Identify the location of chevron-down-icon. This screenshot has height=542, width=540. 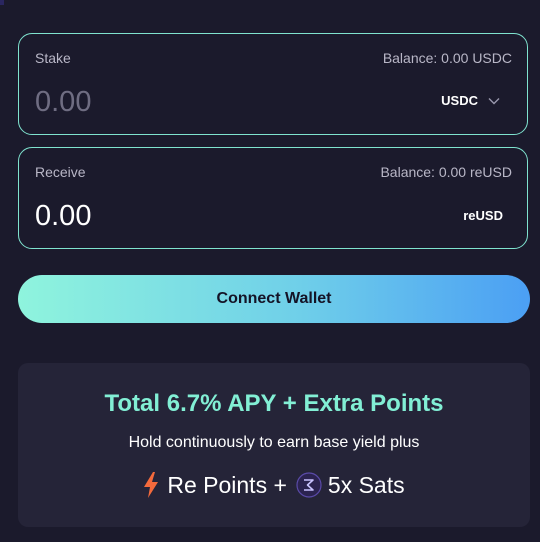
(494, 100).